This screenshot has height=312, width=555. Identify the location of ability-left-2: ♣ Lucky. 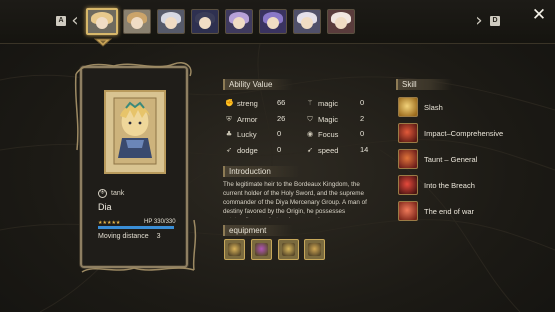
(241, 134).